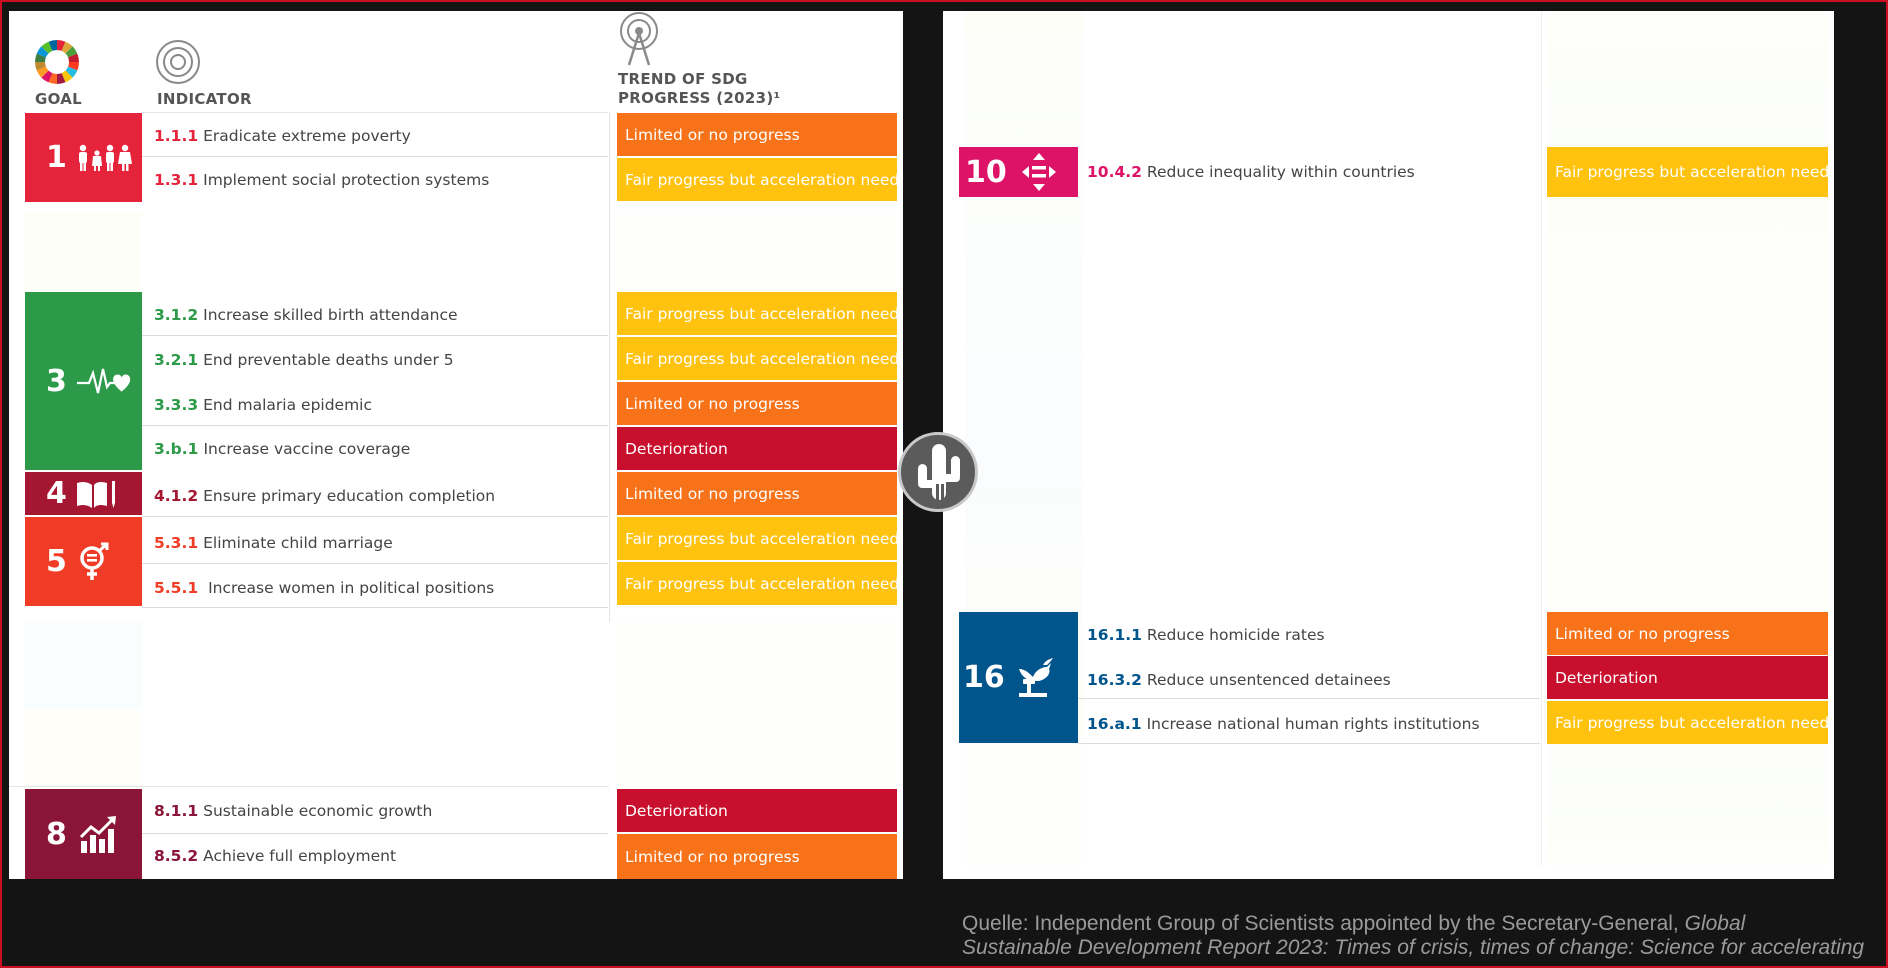 The height and width of the screenshot is (968, 1888). What do you see at coordinates (1687, 677) in the screenshot?
I see `status-cell-16-3-2: Deterioration` at bounding box center [1687, 677].